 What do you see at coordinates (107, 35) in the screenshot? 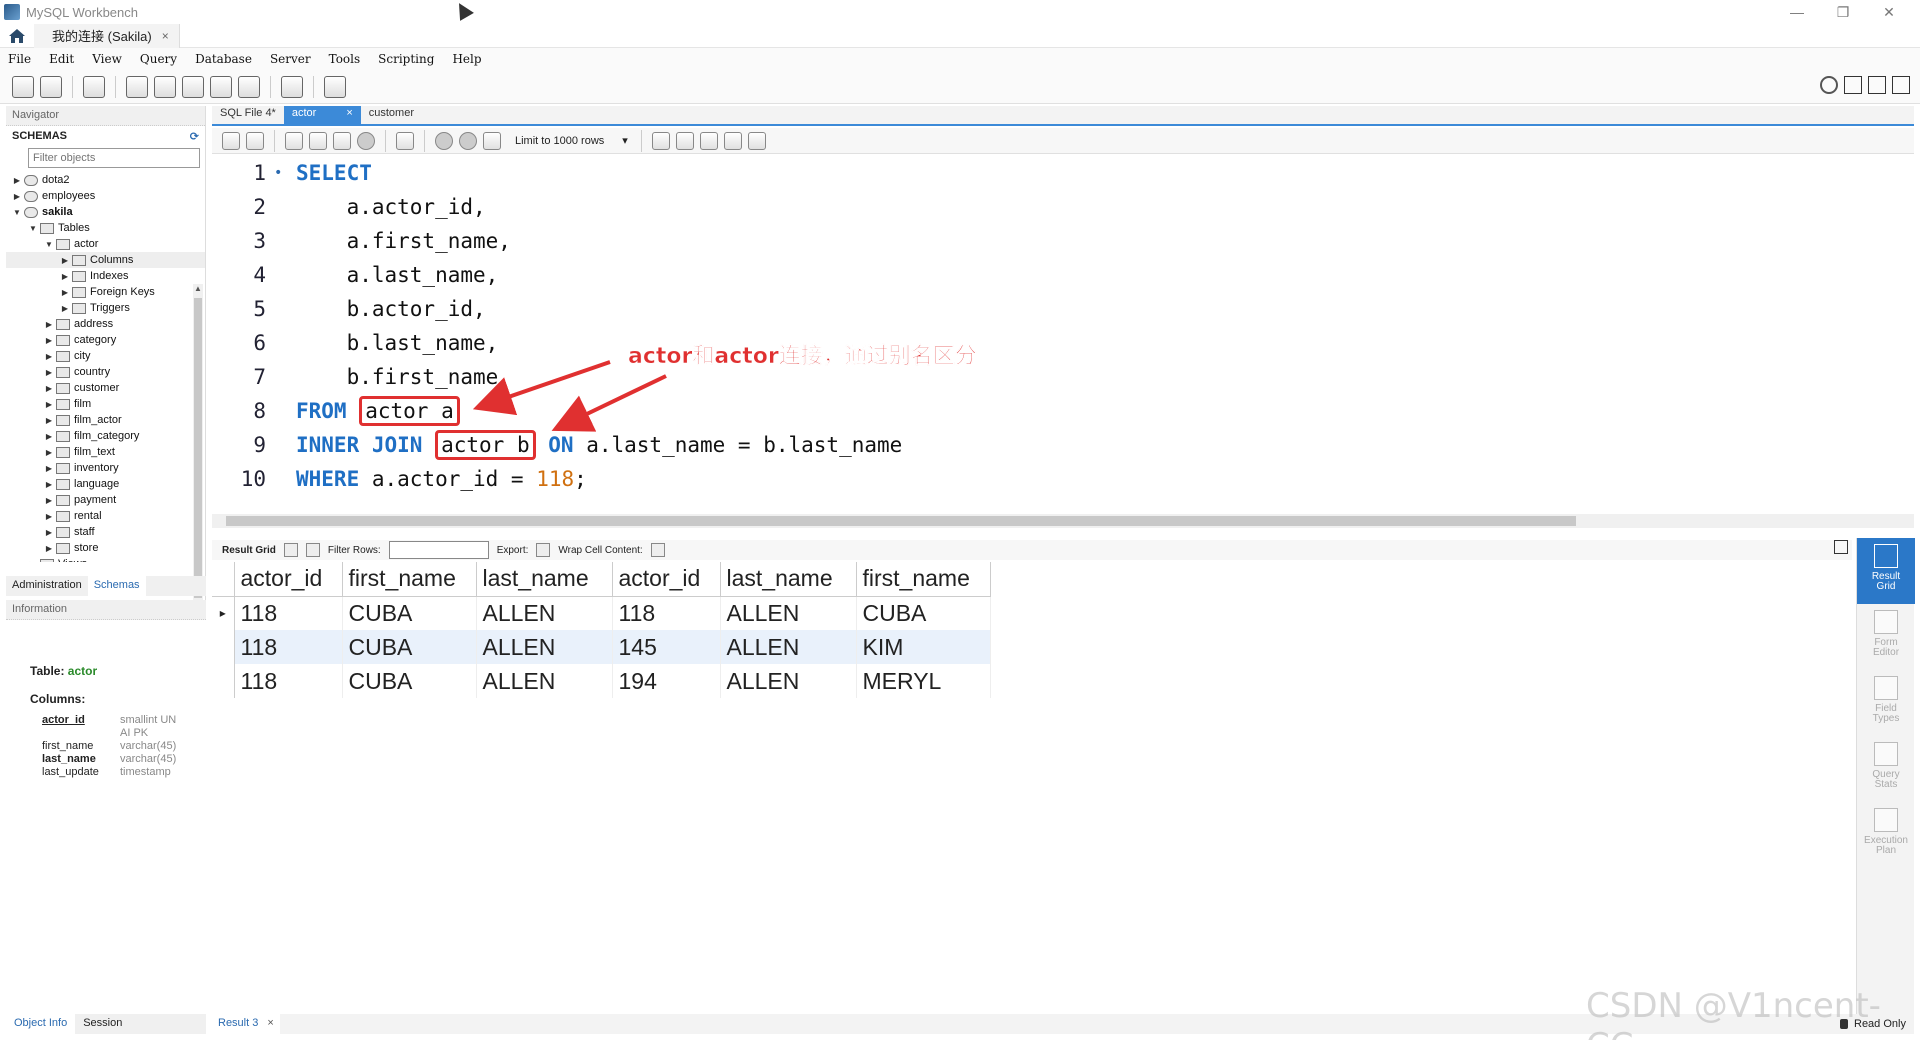
I see `connection-tab-sakila: 我的连接 (Sakila) ×` at bounding box center [107, 35].